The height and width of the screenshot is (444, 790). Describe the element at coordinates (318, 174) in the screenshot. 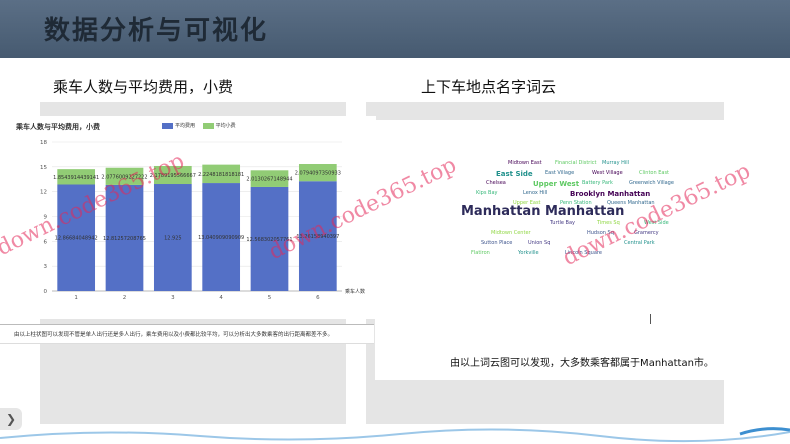

I see `data-label-tip: 2.0794097350933` at that location.